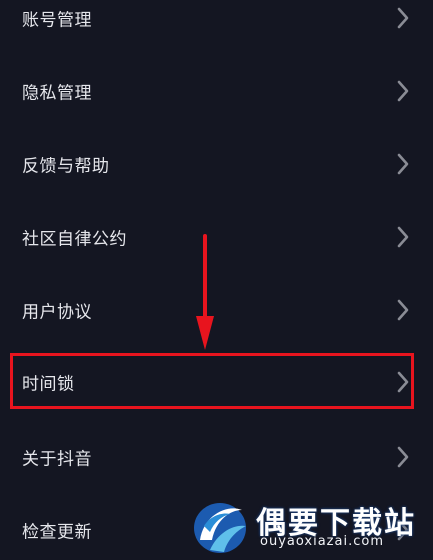 The image size is (433, 560). I want to click on menu-item-label: 账号管理, so click(57, 20).